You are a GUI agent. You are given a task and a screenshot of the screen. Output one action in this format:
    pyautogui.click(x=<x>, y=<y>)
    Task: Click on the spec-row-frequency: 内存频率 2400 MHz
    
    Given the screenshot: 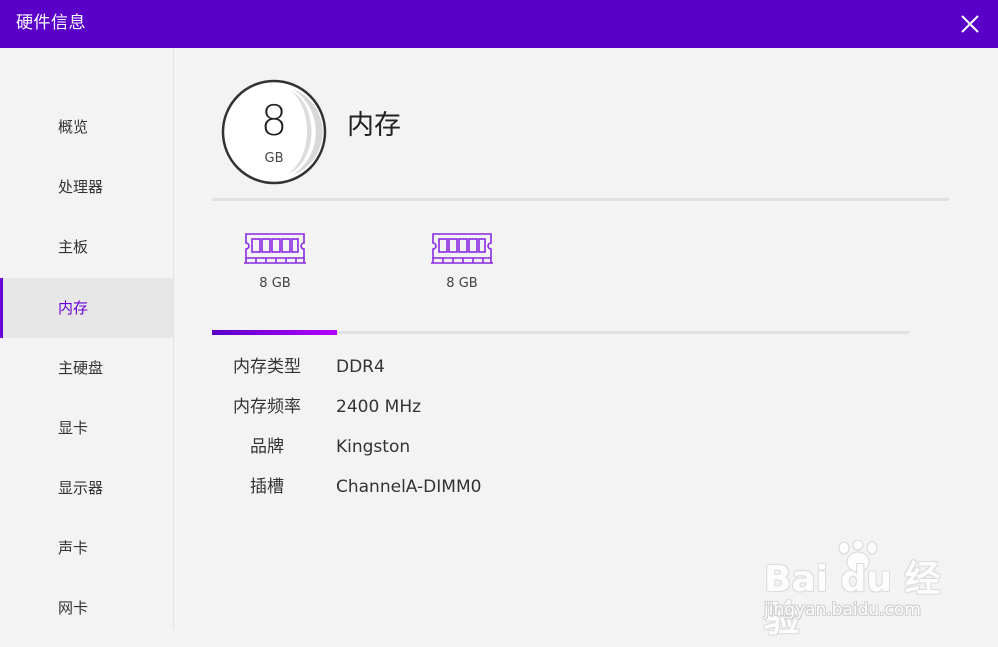 What is the action you would take?
    pyautogui.click(x=462, y=407)
    